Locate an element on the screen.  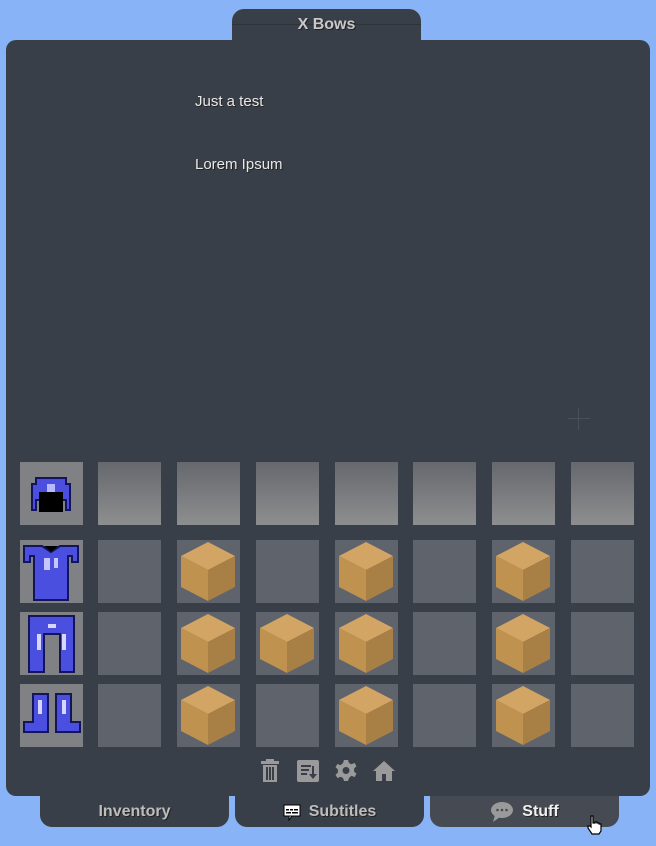
home-button is located at coordinates (385, 771).